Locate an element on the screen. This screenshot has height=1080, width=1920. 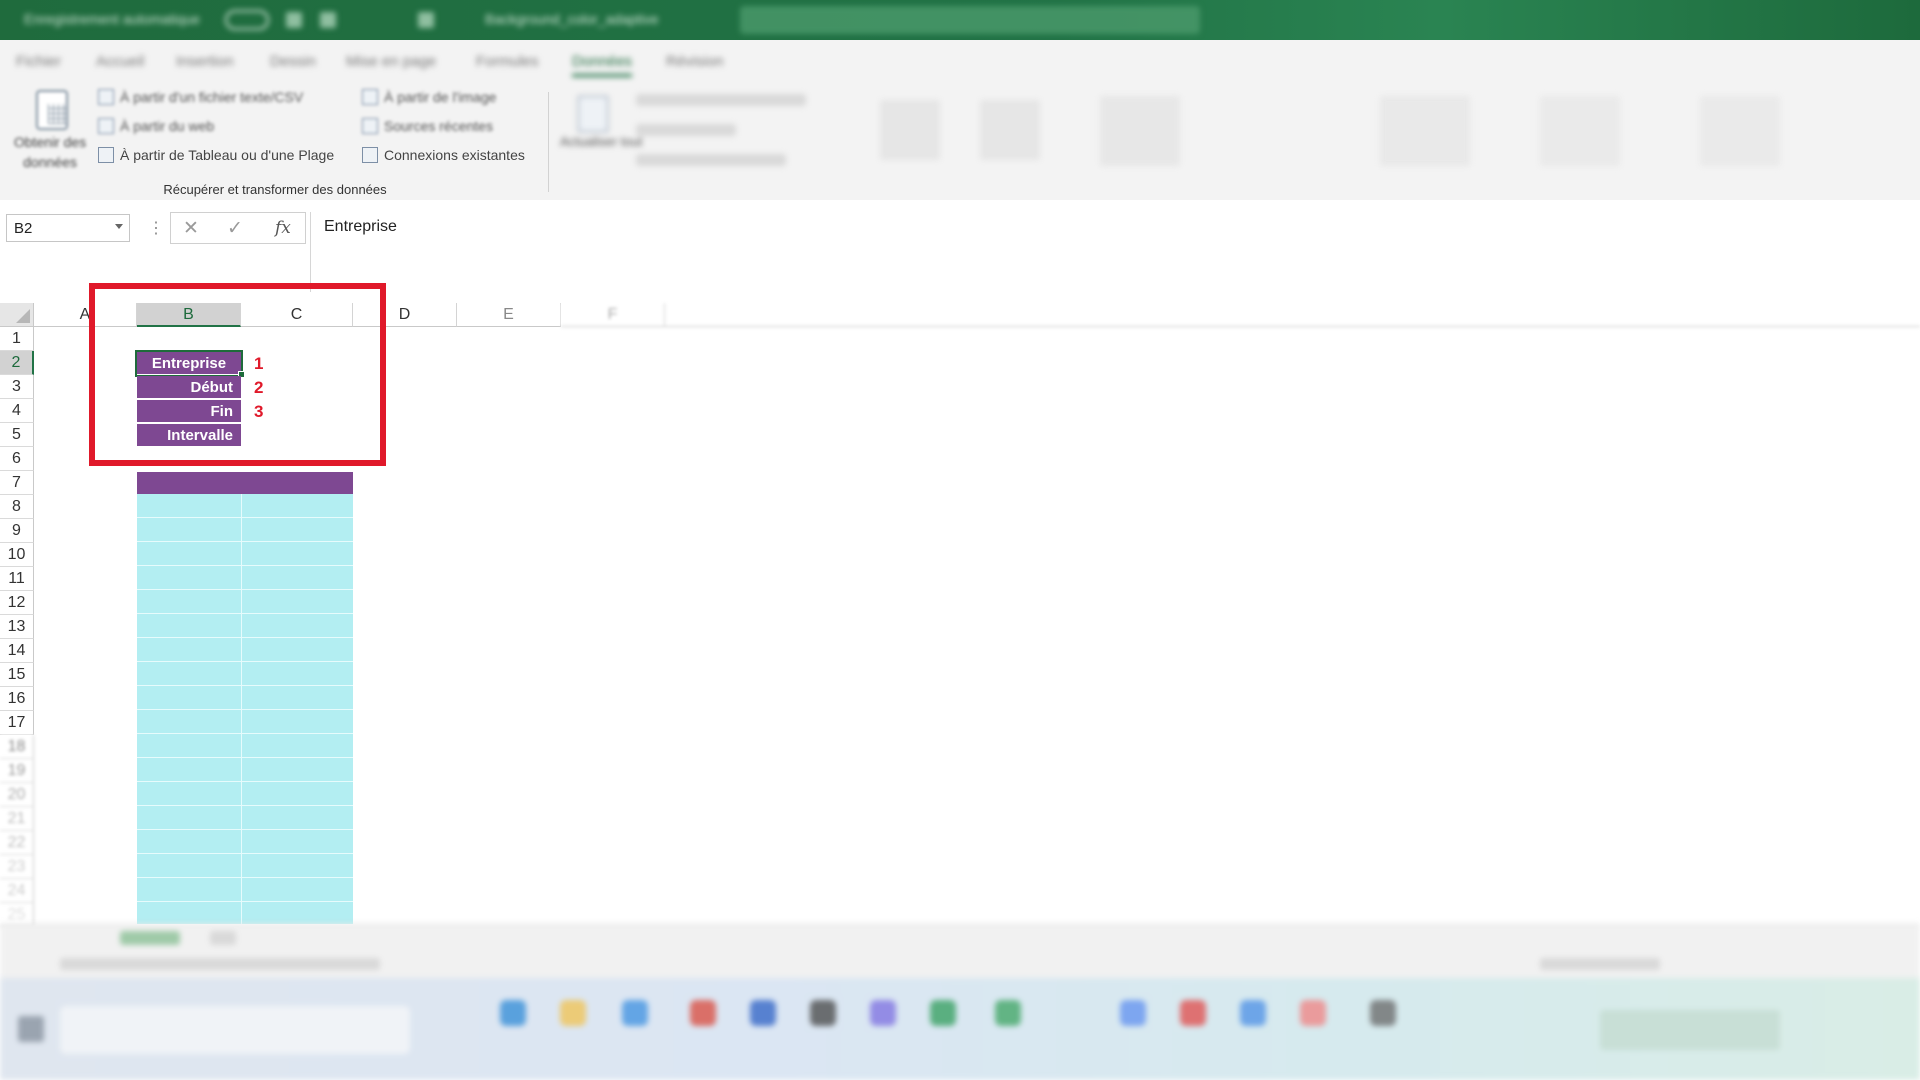
row-header-17: 17 is located at coordinates (17, 723).